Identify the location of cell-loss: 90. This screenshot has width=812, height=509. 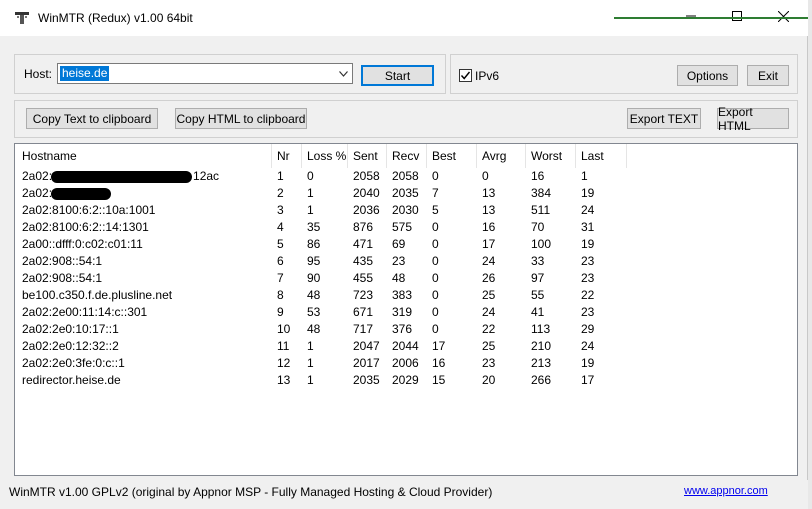
(314, 278).